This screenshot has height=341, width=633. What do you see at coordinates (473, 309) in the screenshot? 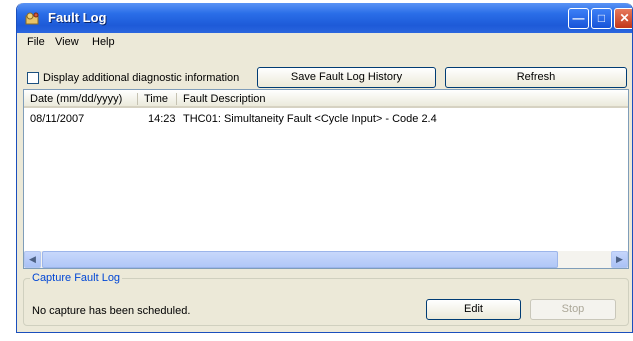
I see `edit-button: Edit` at bounding box center [473, 309].